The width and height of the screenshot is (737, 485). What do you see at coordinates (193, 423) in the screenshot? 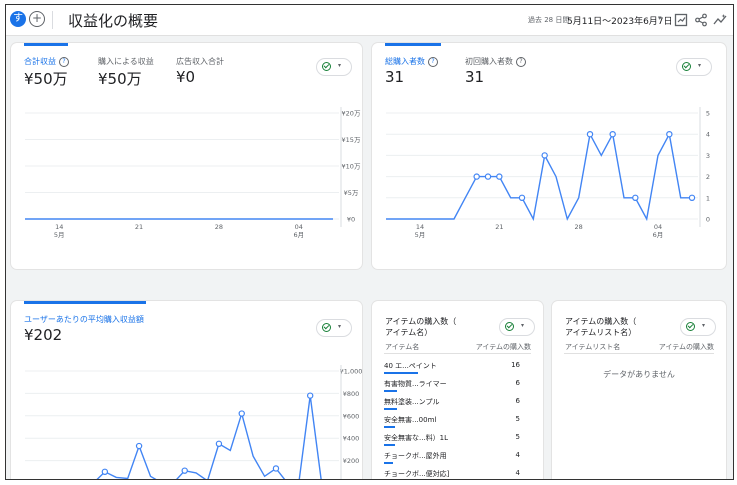
I see `arpu-line-chart: ¥1,000 ¥800 ¥600 ¥400 ¥200 ¥0` at bounding box center [193, 423].